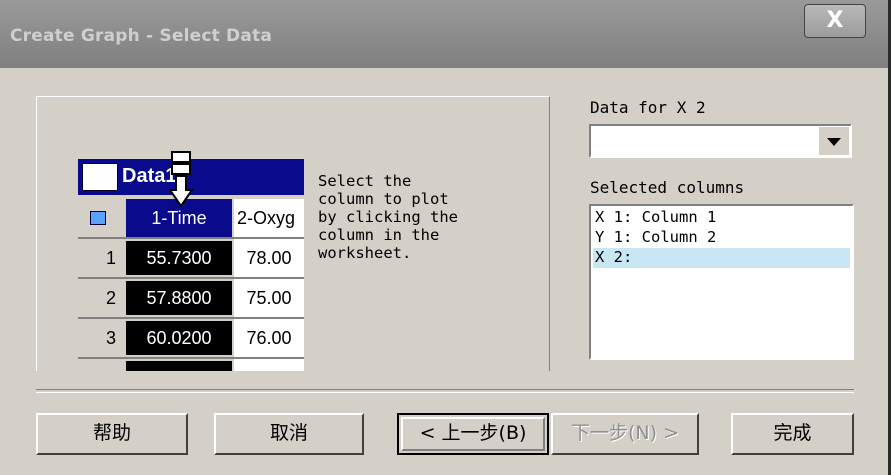 The width and height of the screenshot is (891, 475). What do you see at coordinates (181, 179) in the screenshot?
I see `column-select-cursor-icon` at bounding box center [181, 179].